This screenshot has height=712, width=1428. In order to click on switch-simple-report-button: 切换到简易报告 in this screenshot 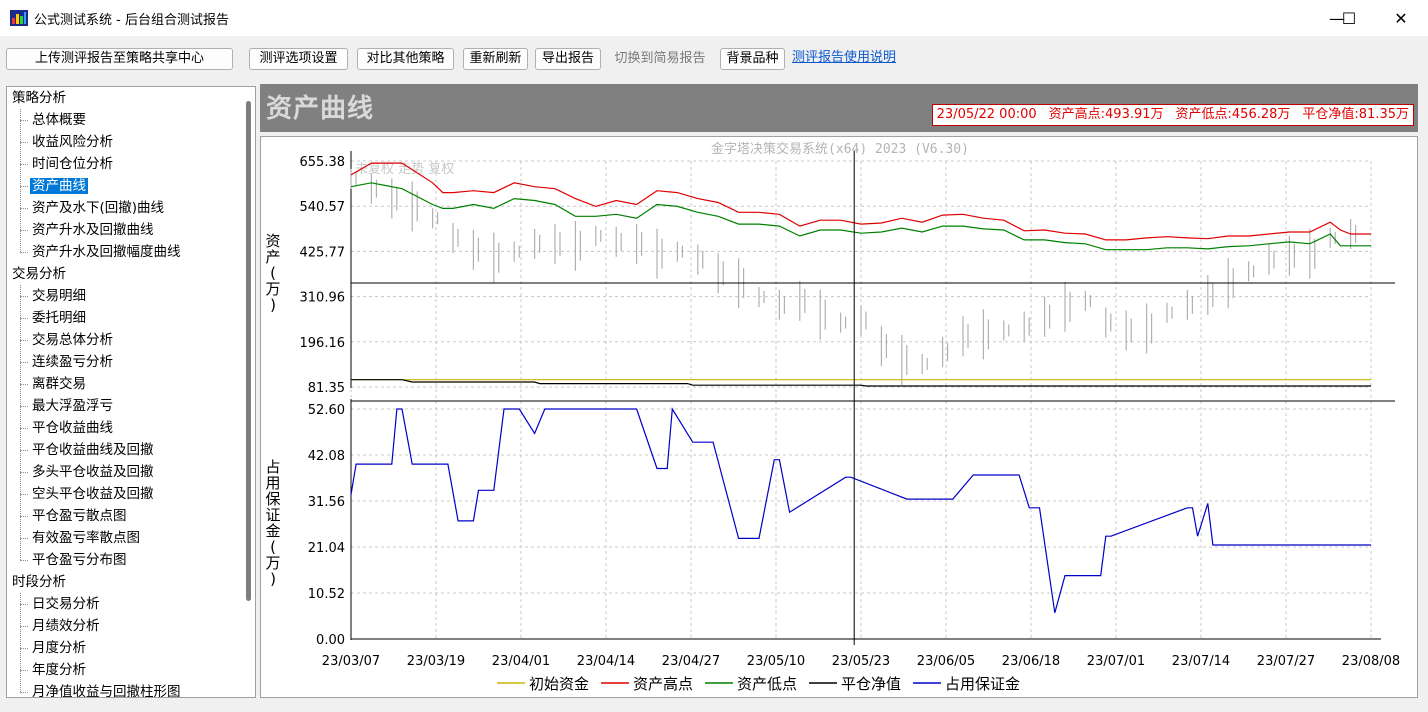, I will do `click(660, 59)`.